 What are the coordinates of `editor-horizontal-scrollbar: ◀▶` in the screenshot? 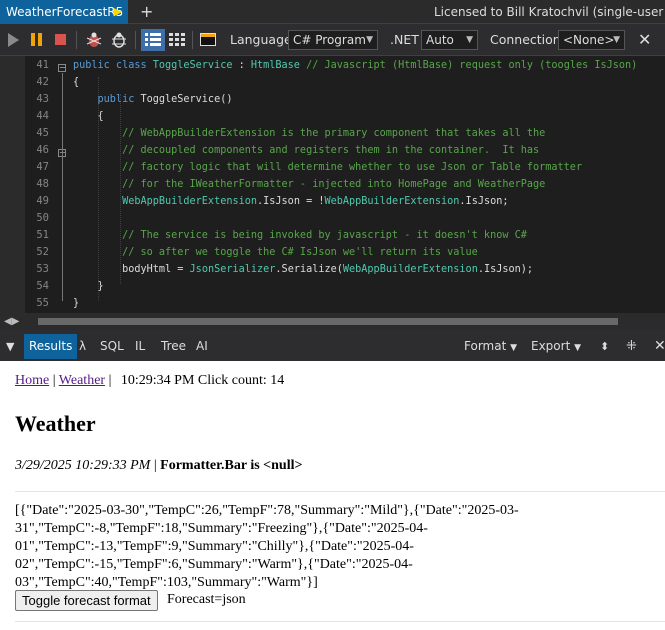 It's located at (332, 321).